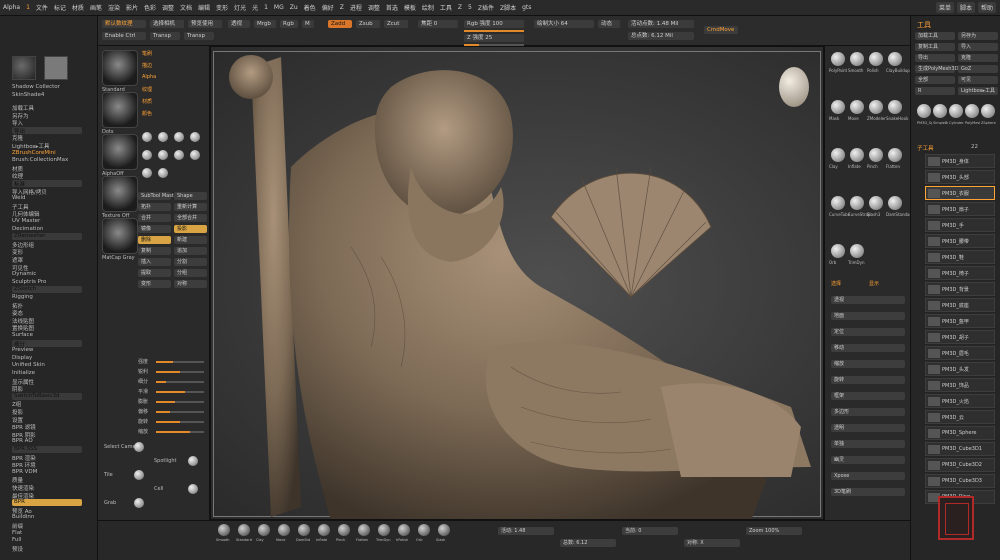  Describe the element at coordinates (868, 332) in the screenshot. I see `view-control-button: 定位` at that location.